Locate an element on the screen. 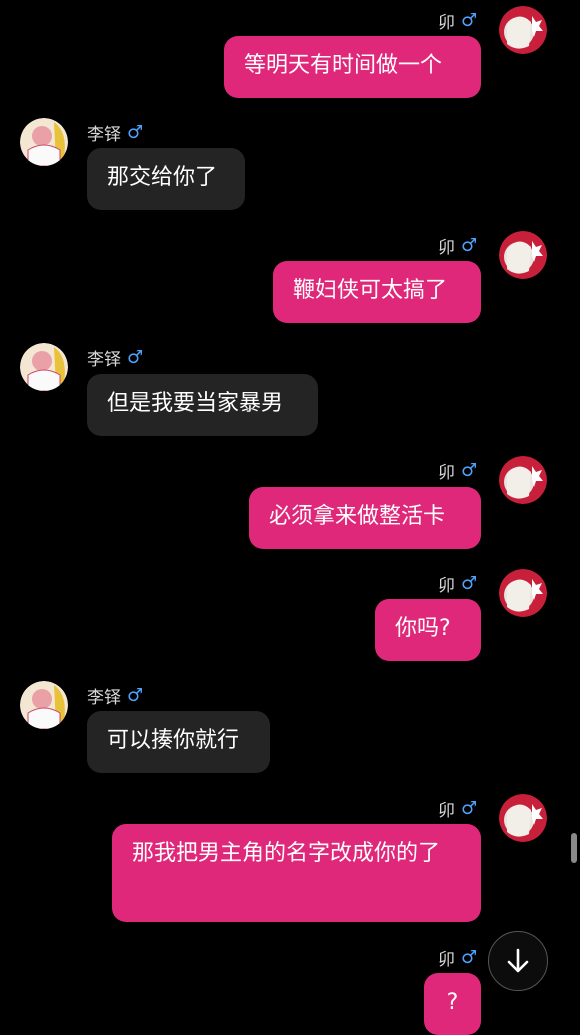 The height and width of the screenshot is (1035, 580). message-bubble: ? is located at coordinates (452, 1004).